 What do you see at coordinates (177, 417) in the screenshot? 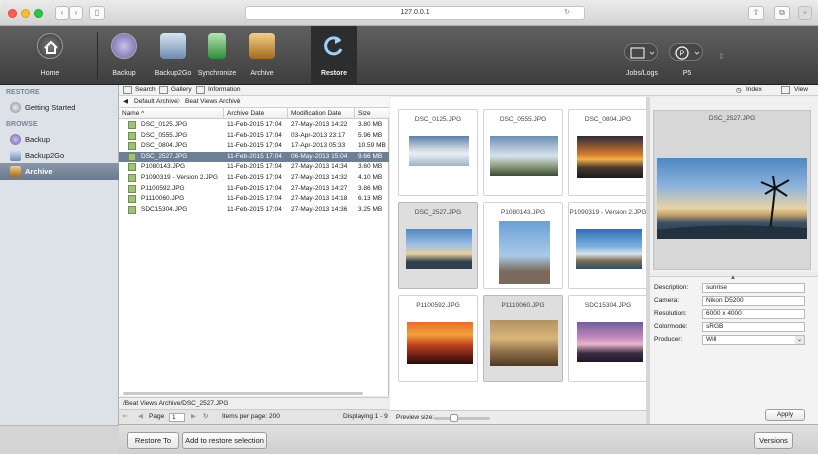
I see `page-number-input: 1` at bounding box center [177, 417].